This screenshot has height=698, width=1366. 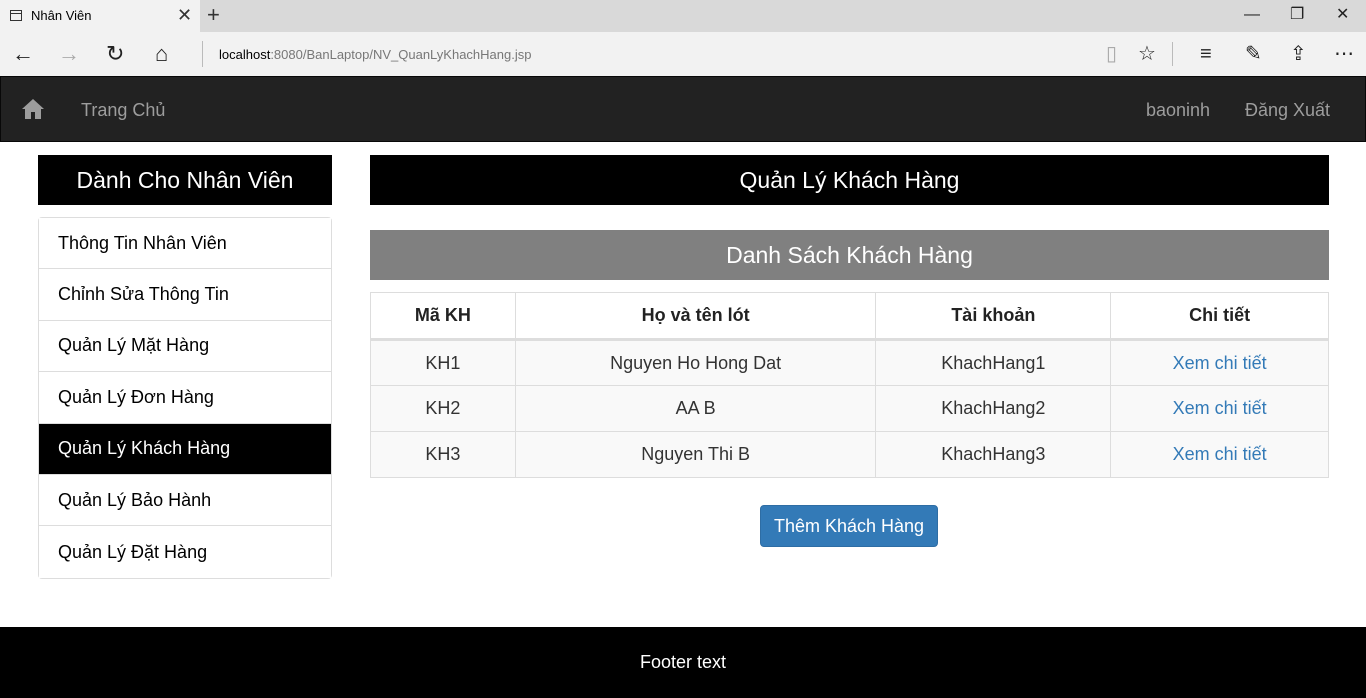 I want to click on footer: Footer text, so click(x=683, y=662).